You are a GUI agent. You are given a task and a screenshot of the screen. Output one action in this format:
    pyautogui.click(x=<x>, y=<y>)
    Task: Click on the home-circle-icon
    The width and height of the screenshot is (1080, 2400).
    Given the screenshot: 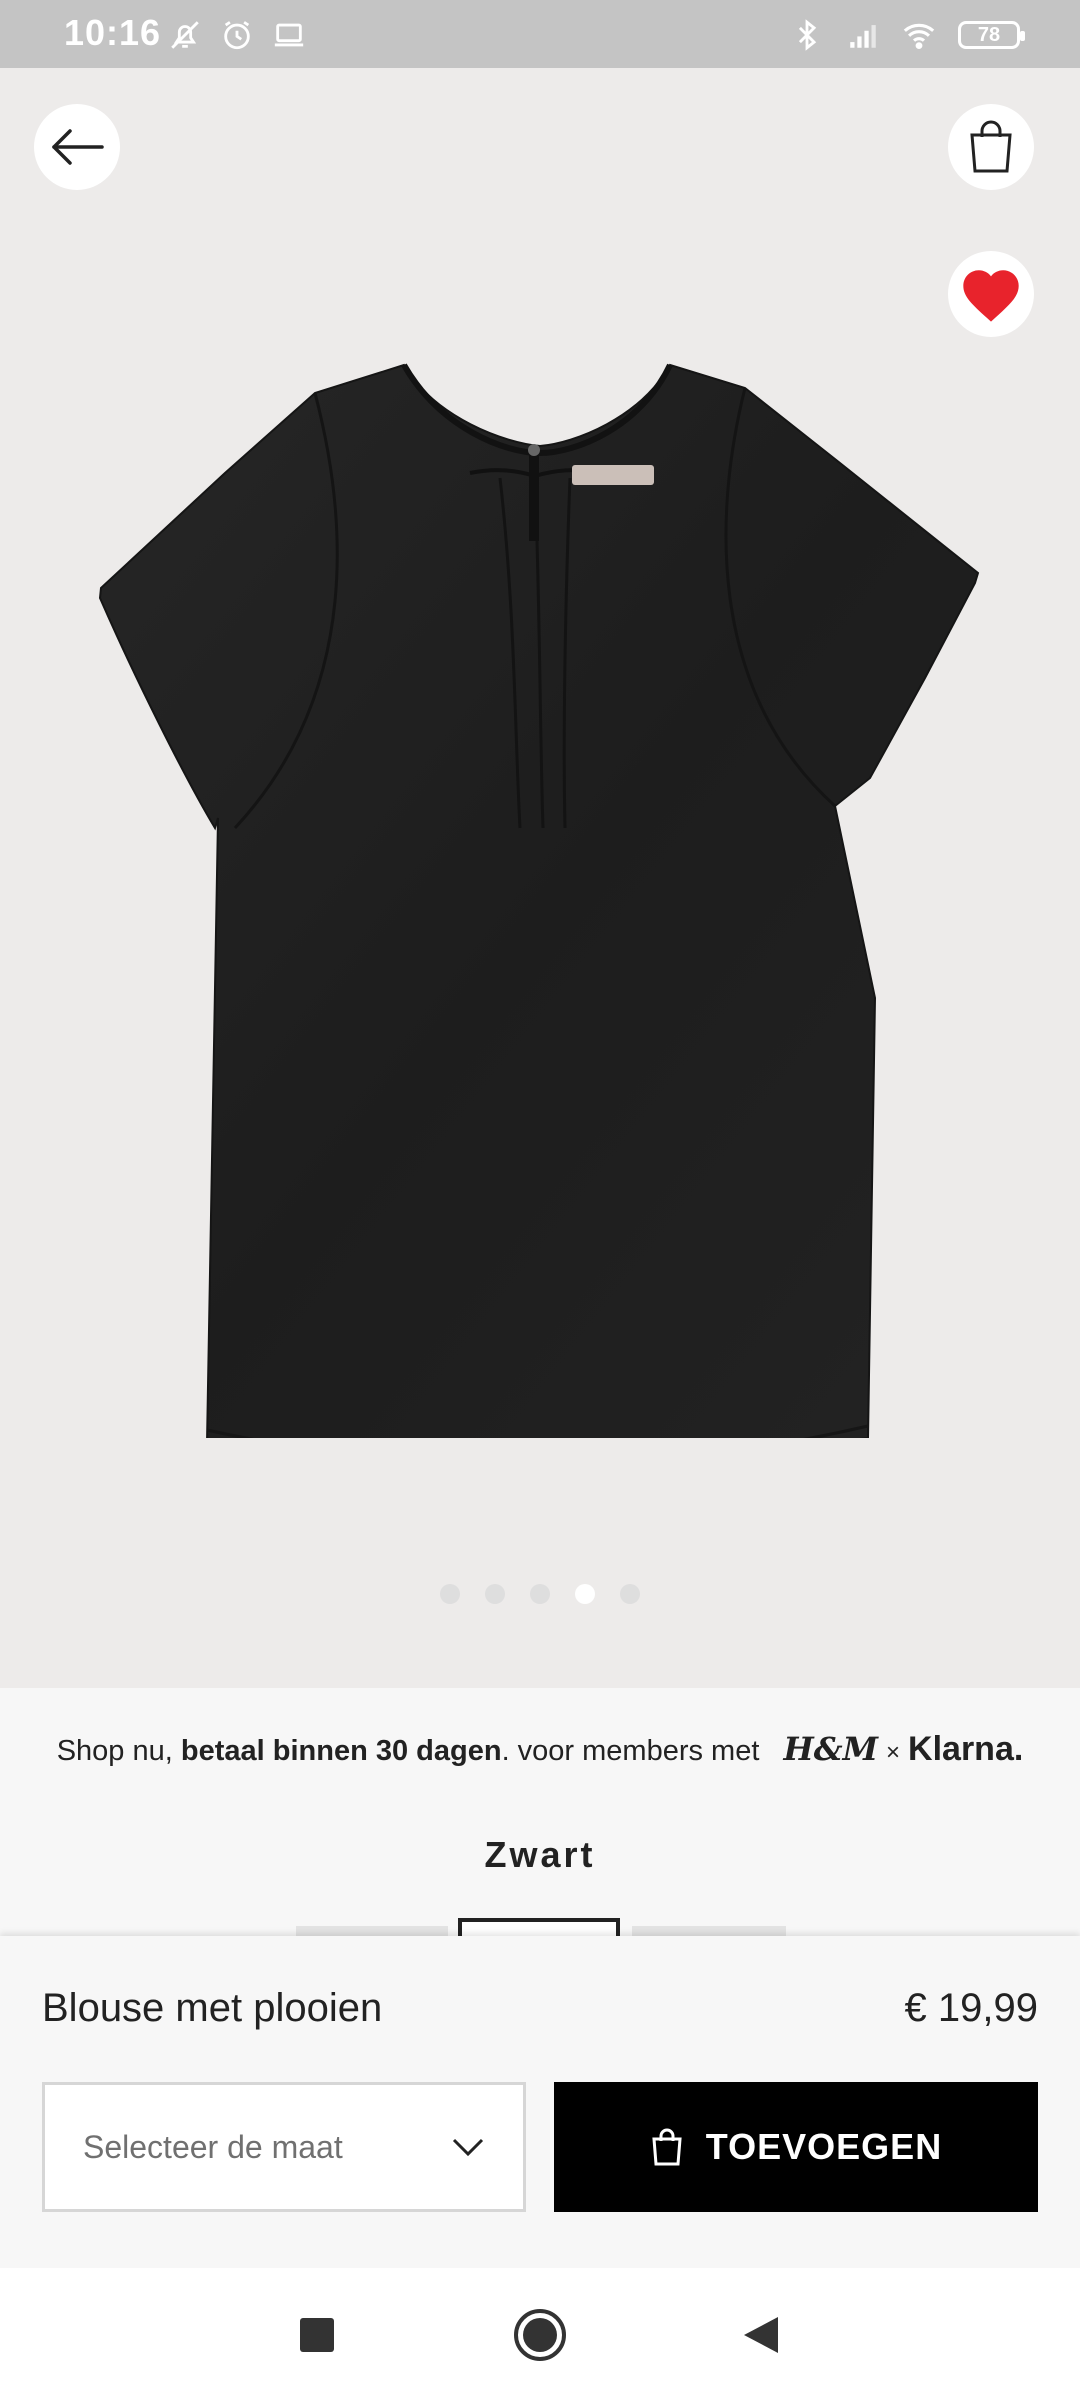 What is the action you would take?
    pyautogui.click(x=540, y=2335)
    